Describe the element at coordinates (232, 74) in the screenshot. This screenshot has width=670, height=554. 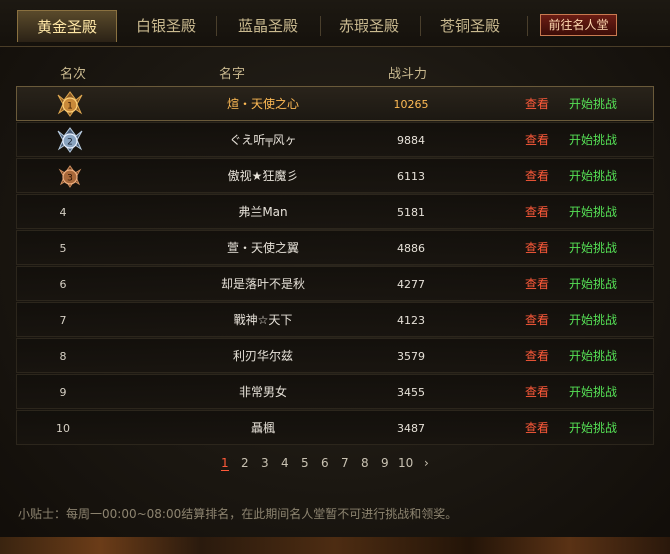
I see `column-header-name: 名字` at that location.